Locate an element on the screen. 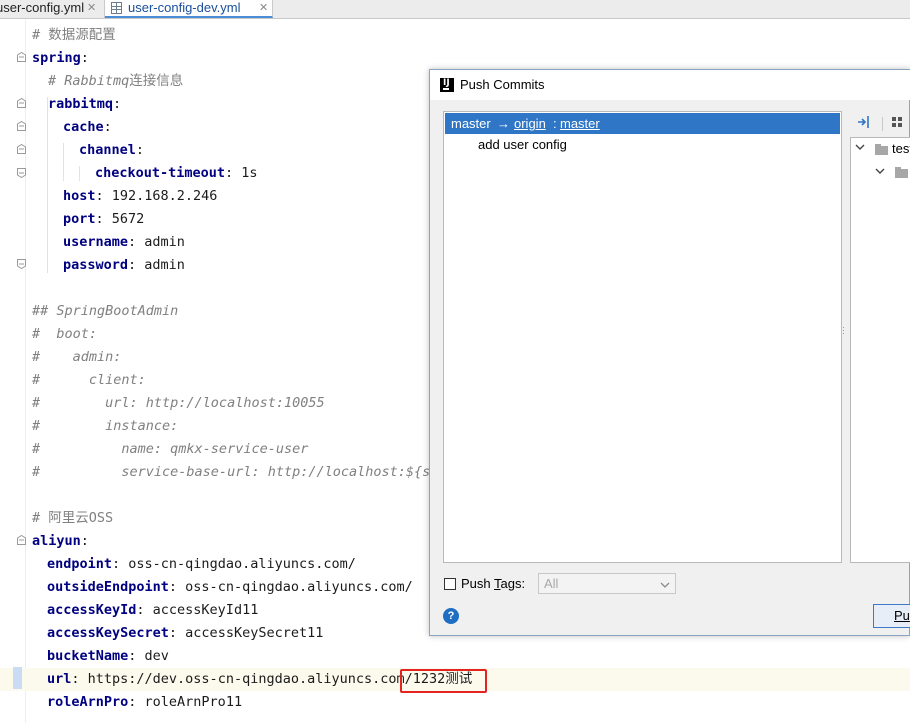  yaml-comment: # 数据源配置 is located at coordinates (74, 35).